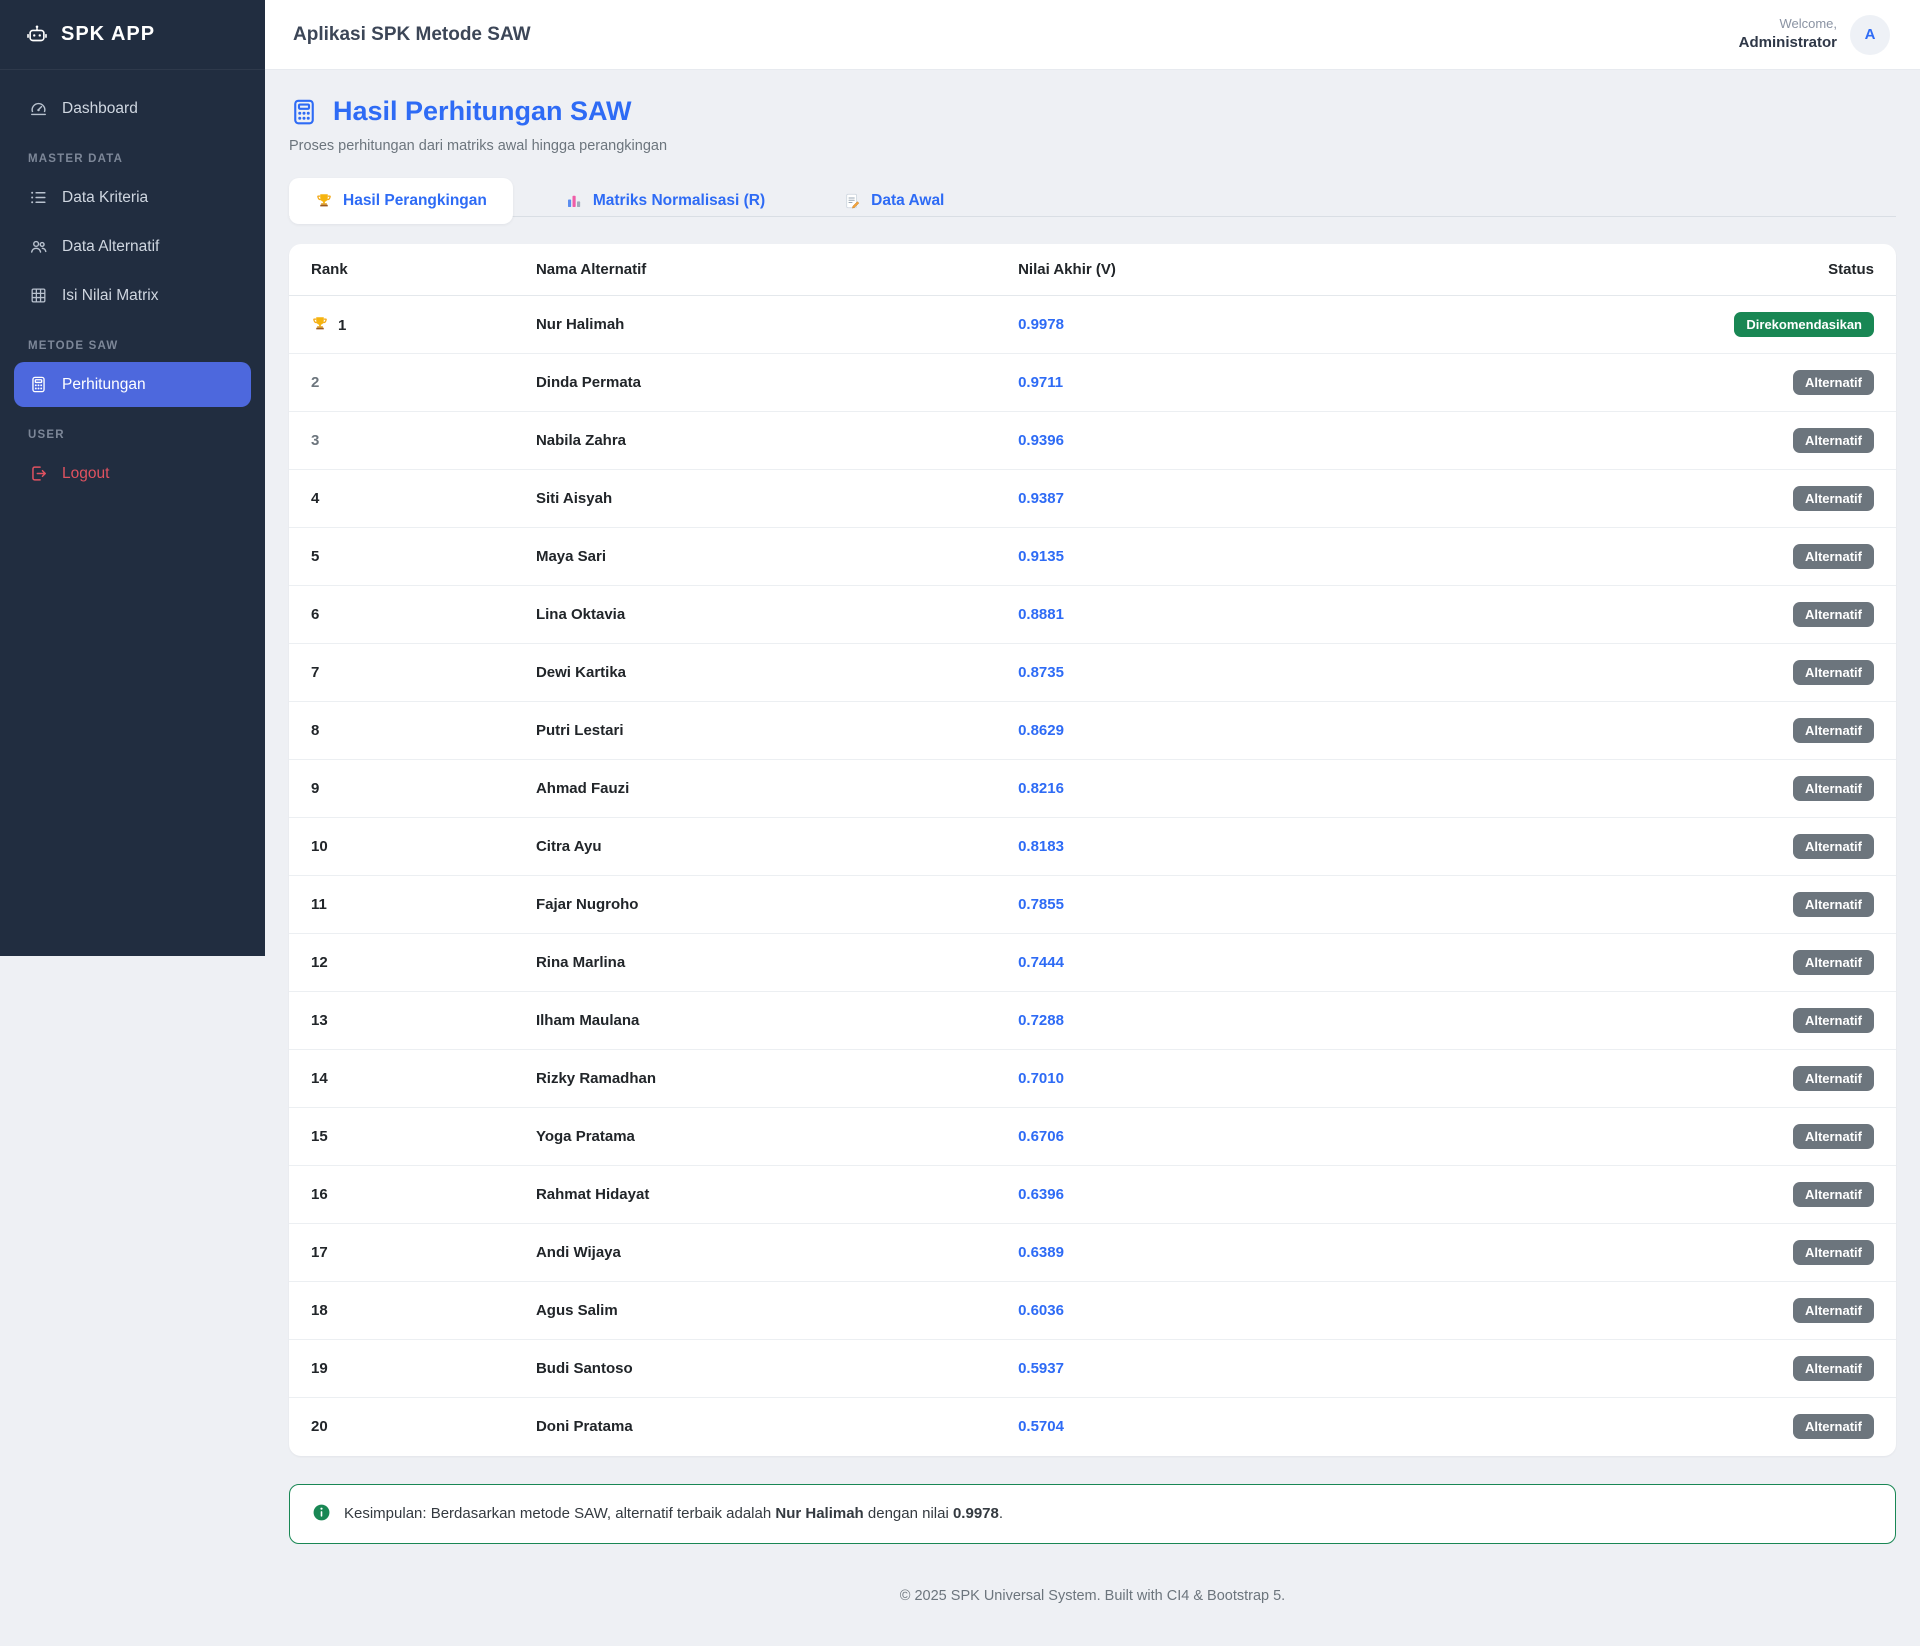  Describe the element at coordinates (1870, 34) in the screenshot. I see `avatar: A` at that location.